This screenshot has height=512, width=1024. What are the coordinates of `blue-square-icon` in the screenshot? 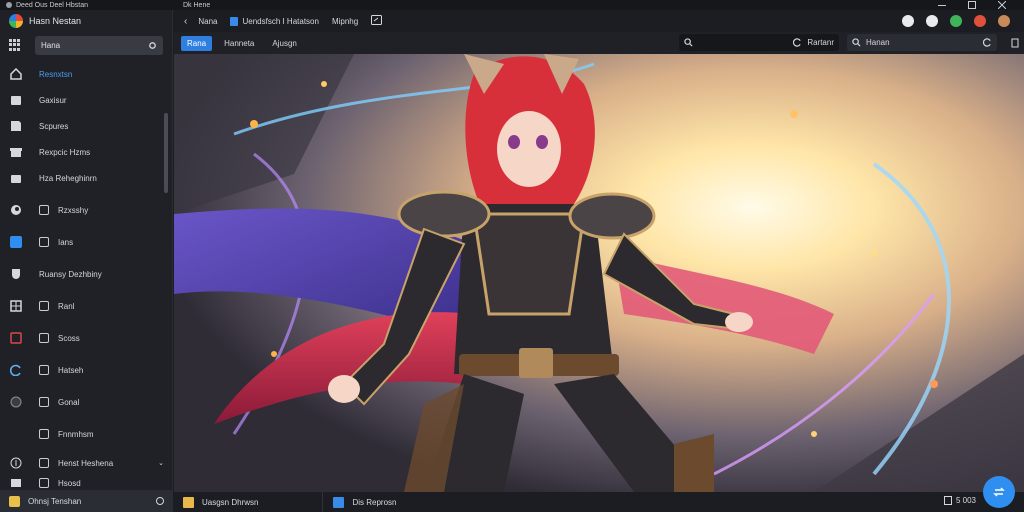 It's located at (16, 242).